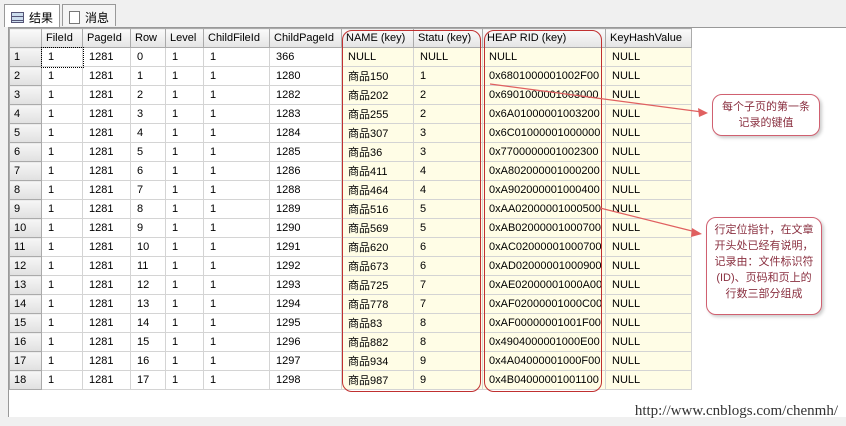 Image resolution: width=846 pixels, height=426 pixels. I want to click on arrow-line-rid, so click(648, 220).